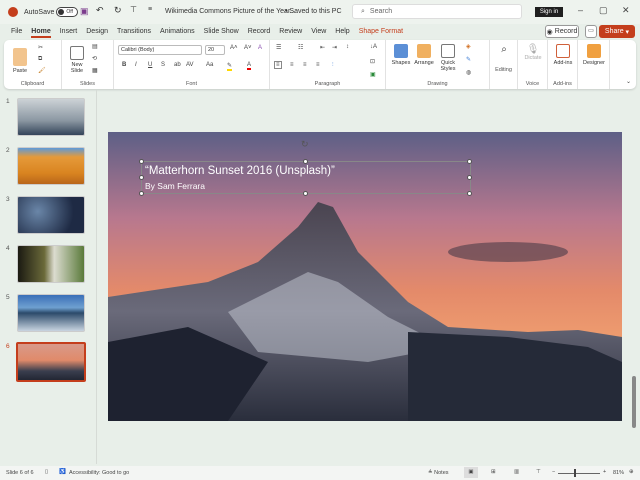 This screenshot has width=640, height=480. Describe the element at coordinates (549, 12) in the screenshot. I see `sign-in-button: Sign in` at that location.